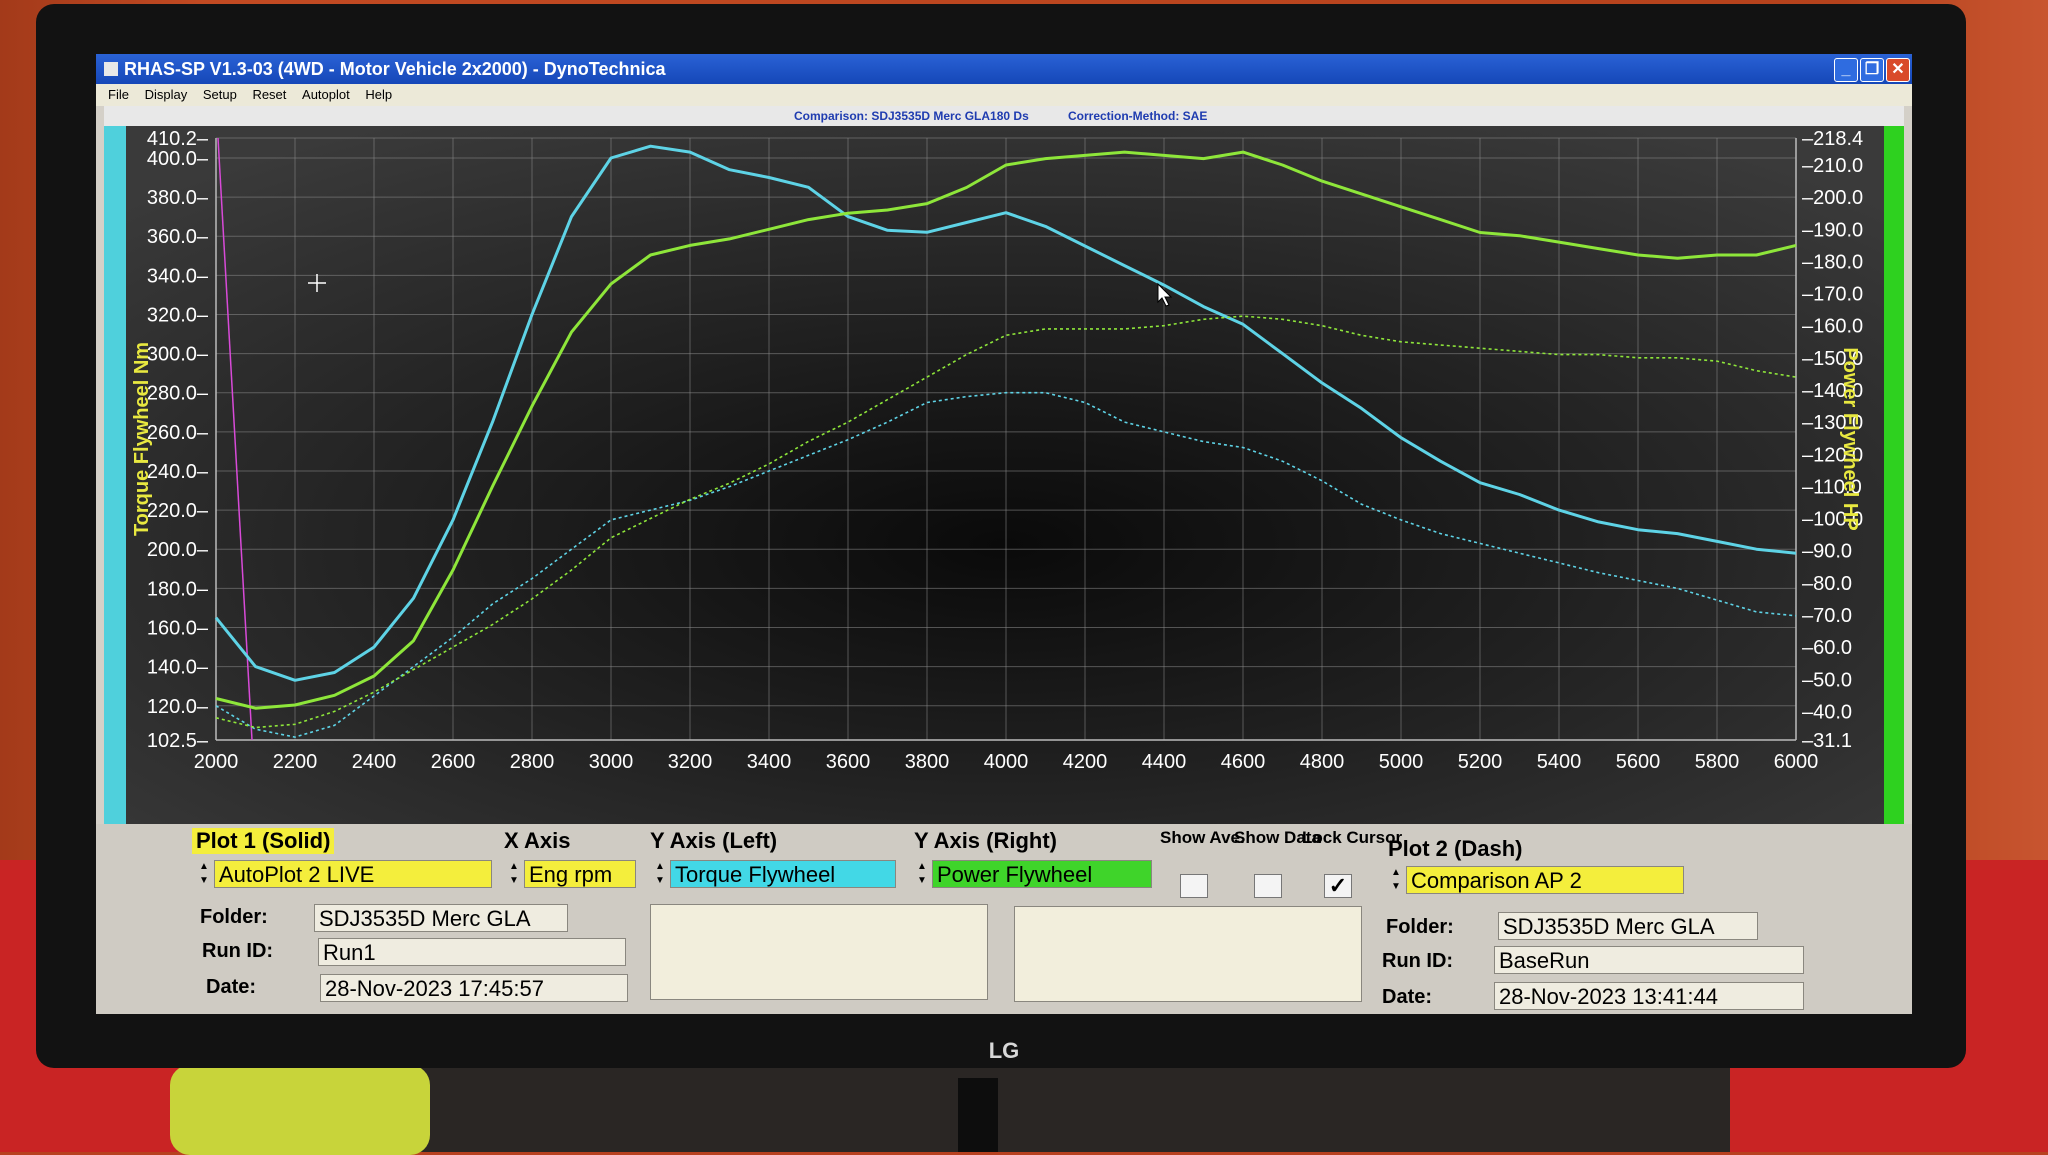 The width and height of the screenshot is (2048, 1155). Describe the element at coordinates (1322, 762) in the screenshot. I see `x-tick-label: 4800` at that location.